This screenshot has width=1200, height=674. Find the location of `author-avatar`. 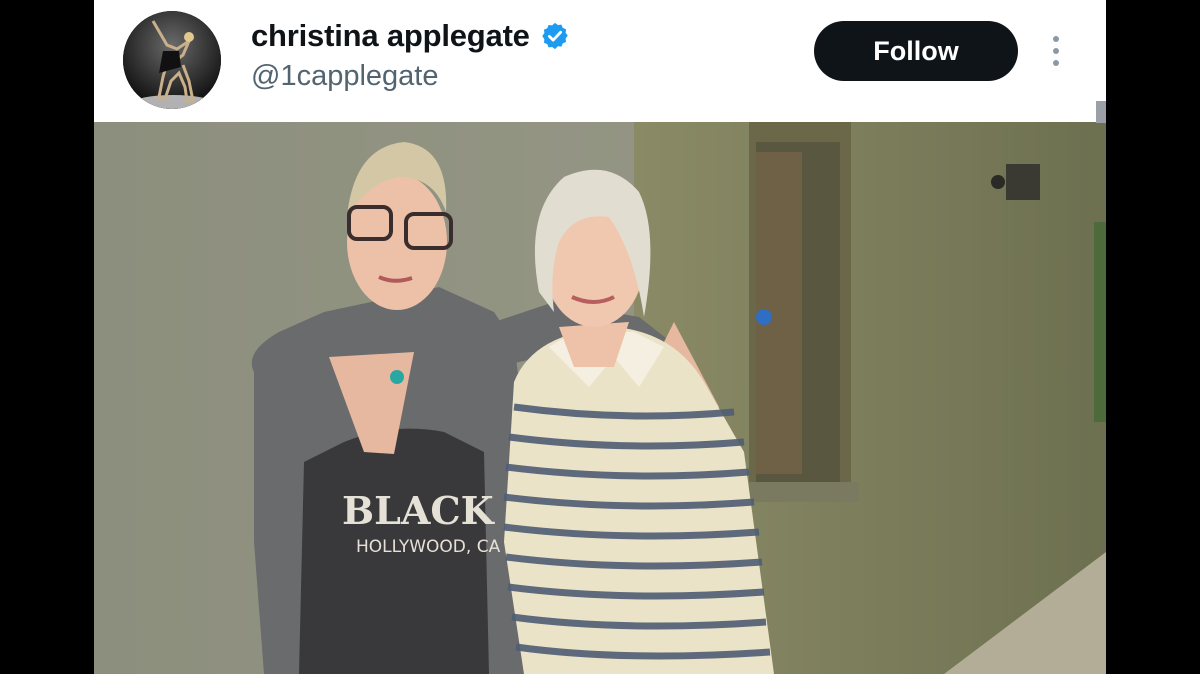

author-avatar is located at coordinates (172, 60).